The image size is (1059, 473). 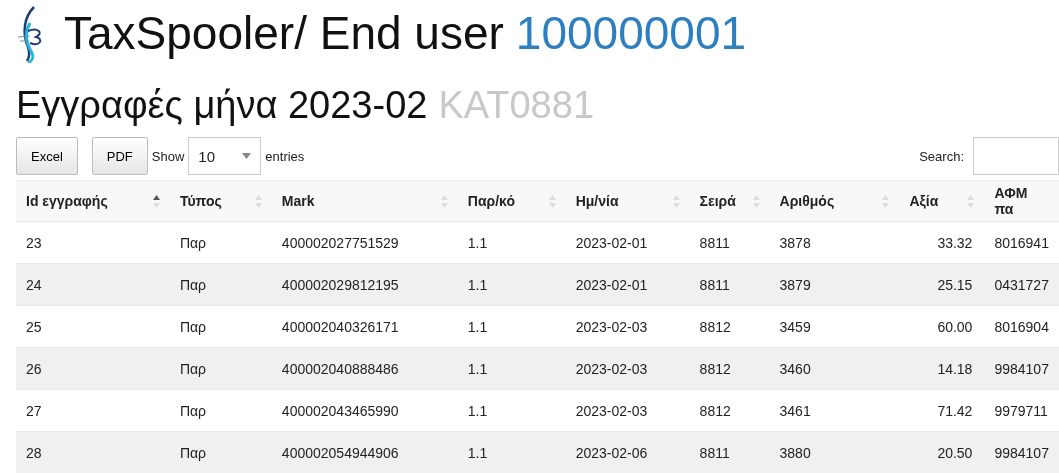 What do you see at coordinates (364, 201) in the screenshot?
I see `column-header: Mark` at bounding box center [364, 201].